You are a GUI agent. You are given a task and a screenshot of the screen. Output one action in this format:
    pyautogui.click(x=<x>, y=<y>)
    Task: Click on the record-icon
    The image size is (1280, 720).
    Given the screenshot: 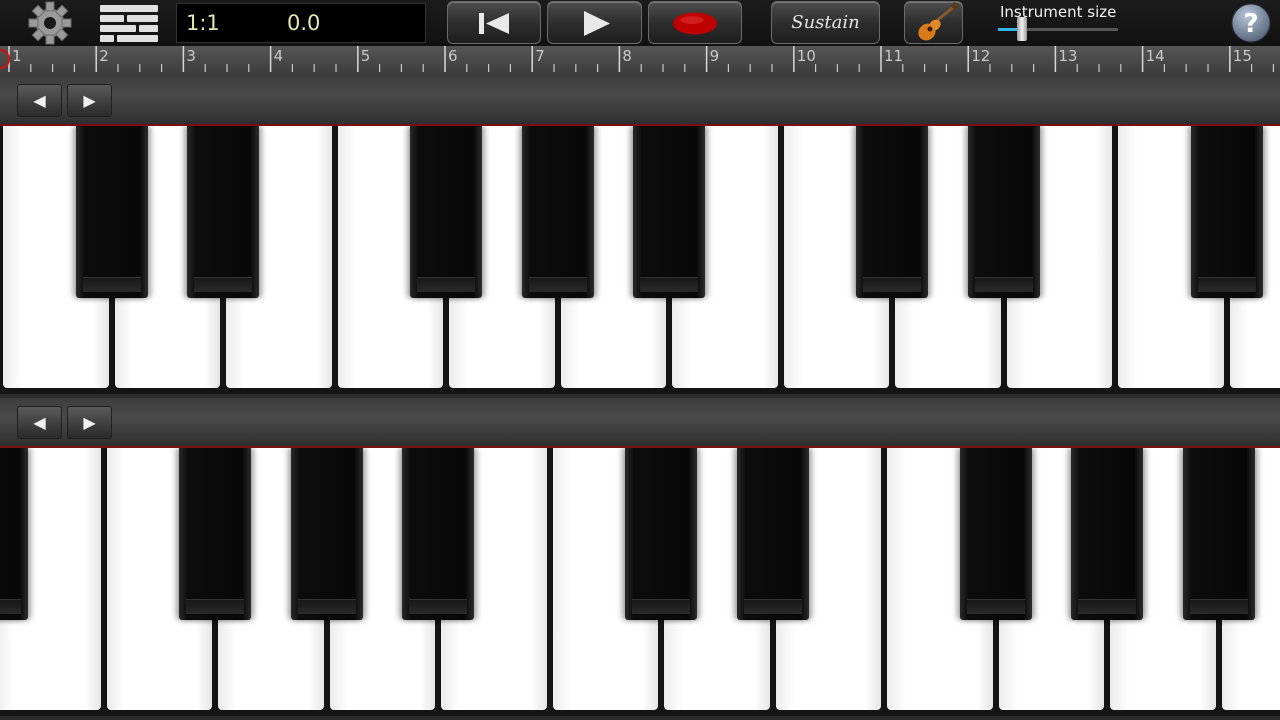 What is the action you would take?
    pyautogui.click(x=695, y=23)
    